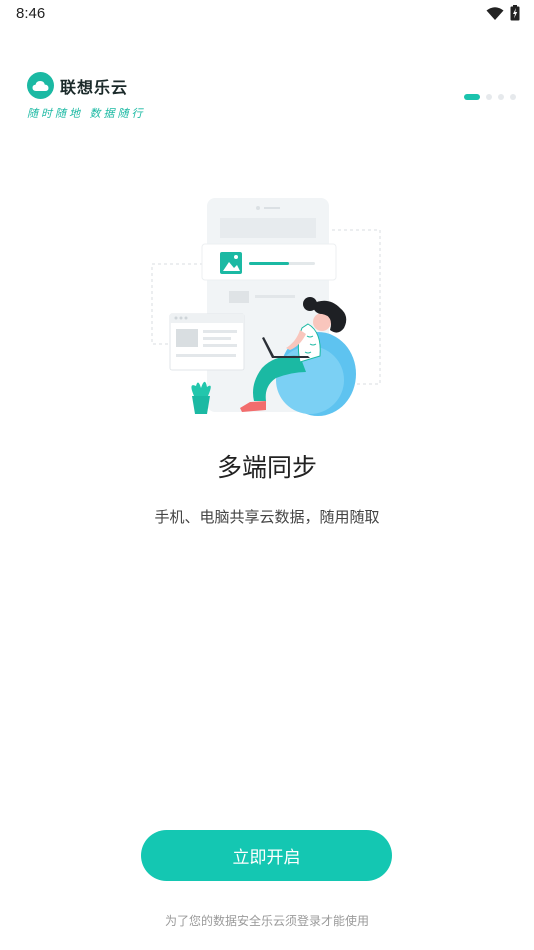 The width and height of the screenshot is (534, 950). I want to click on status-icons, so click(503, 15).